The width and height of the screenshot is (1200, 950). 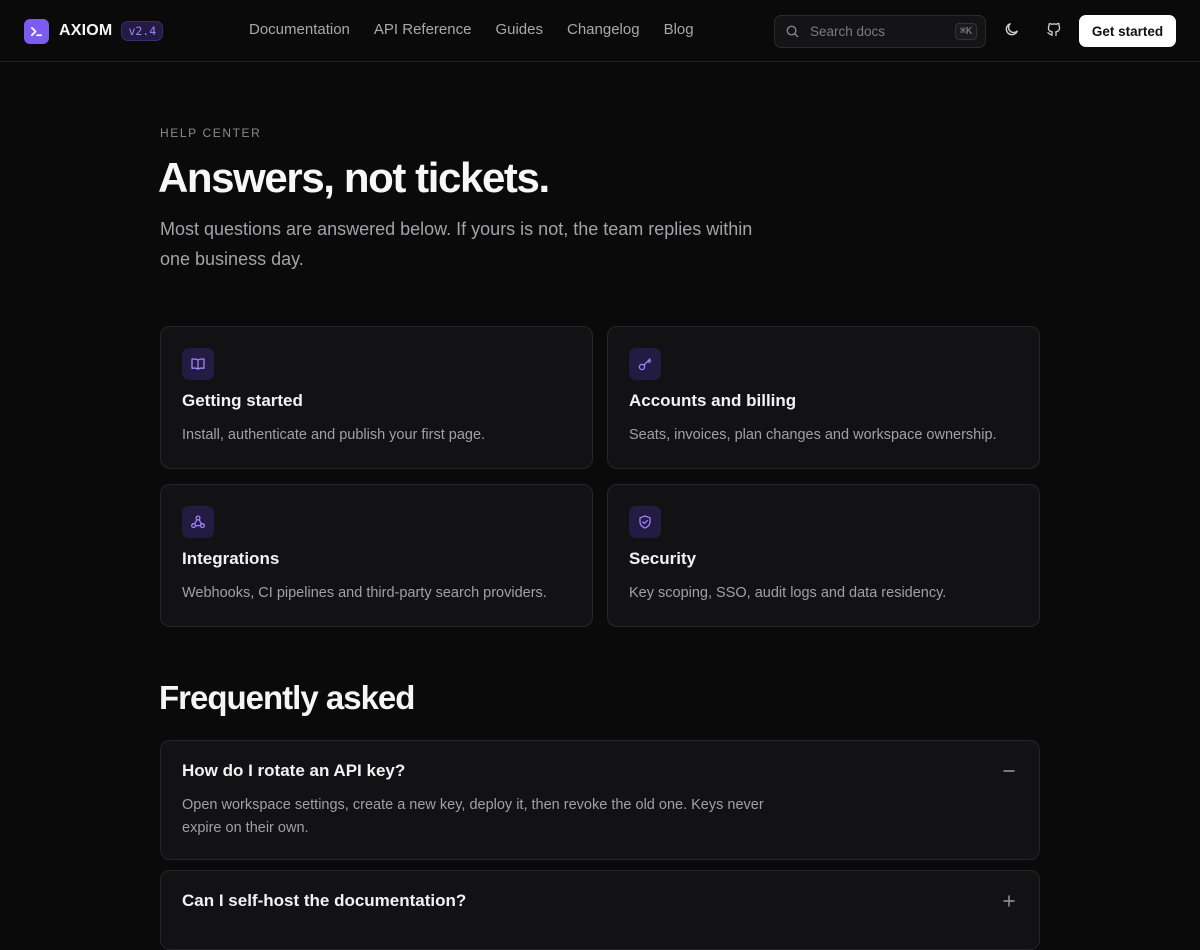 What do you see at coordinates (1009, 771) in the screenshot?
I see `collapse-minus-icon` at bounding box center [1009, 771].